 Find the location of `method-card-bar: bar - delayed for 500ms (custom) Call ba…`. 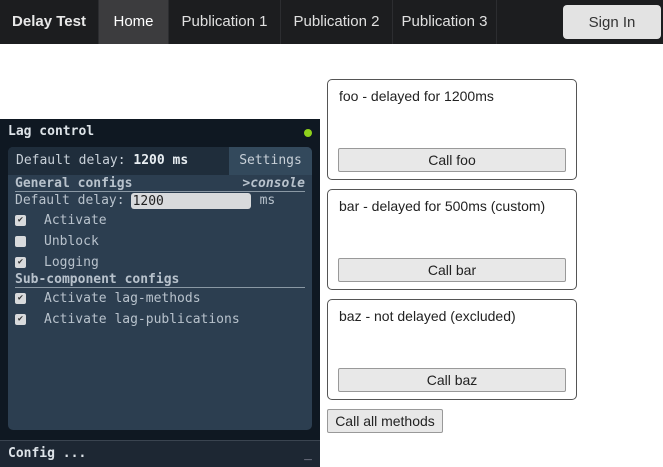

method-card-bar: bar - delayed for 500ms (custom) Call ba… is located at coordinates (452, 239).